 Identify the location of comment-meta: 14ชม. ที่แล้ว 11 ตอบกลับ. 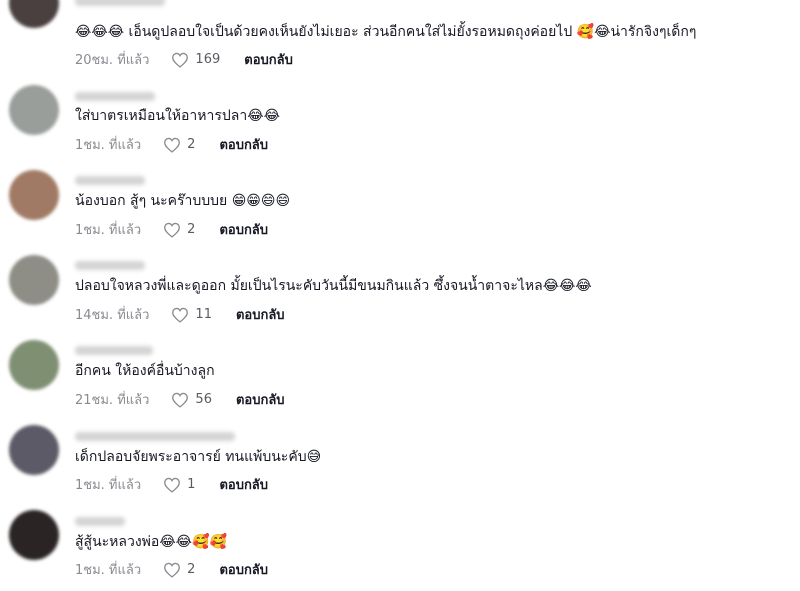
(180, 314).